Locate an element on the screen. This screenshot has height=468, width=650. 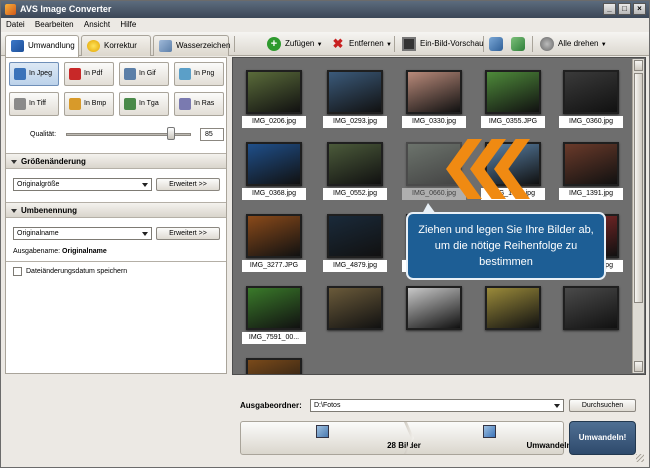
tab-umwandlung: Umwandlung is located at coordinates (42, 46).